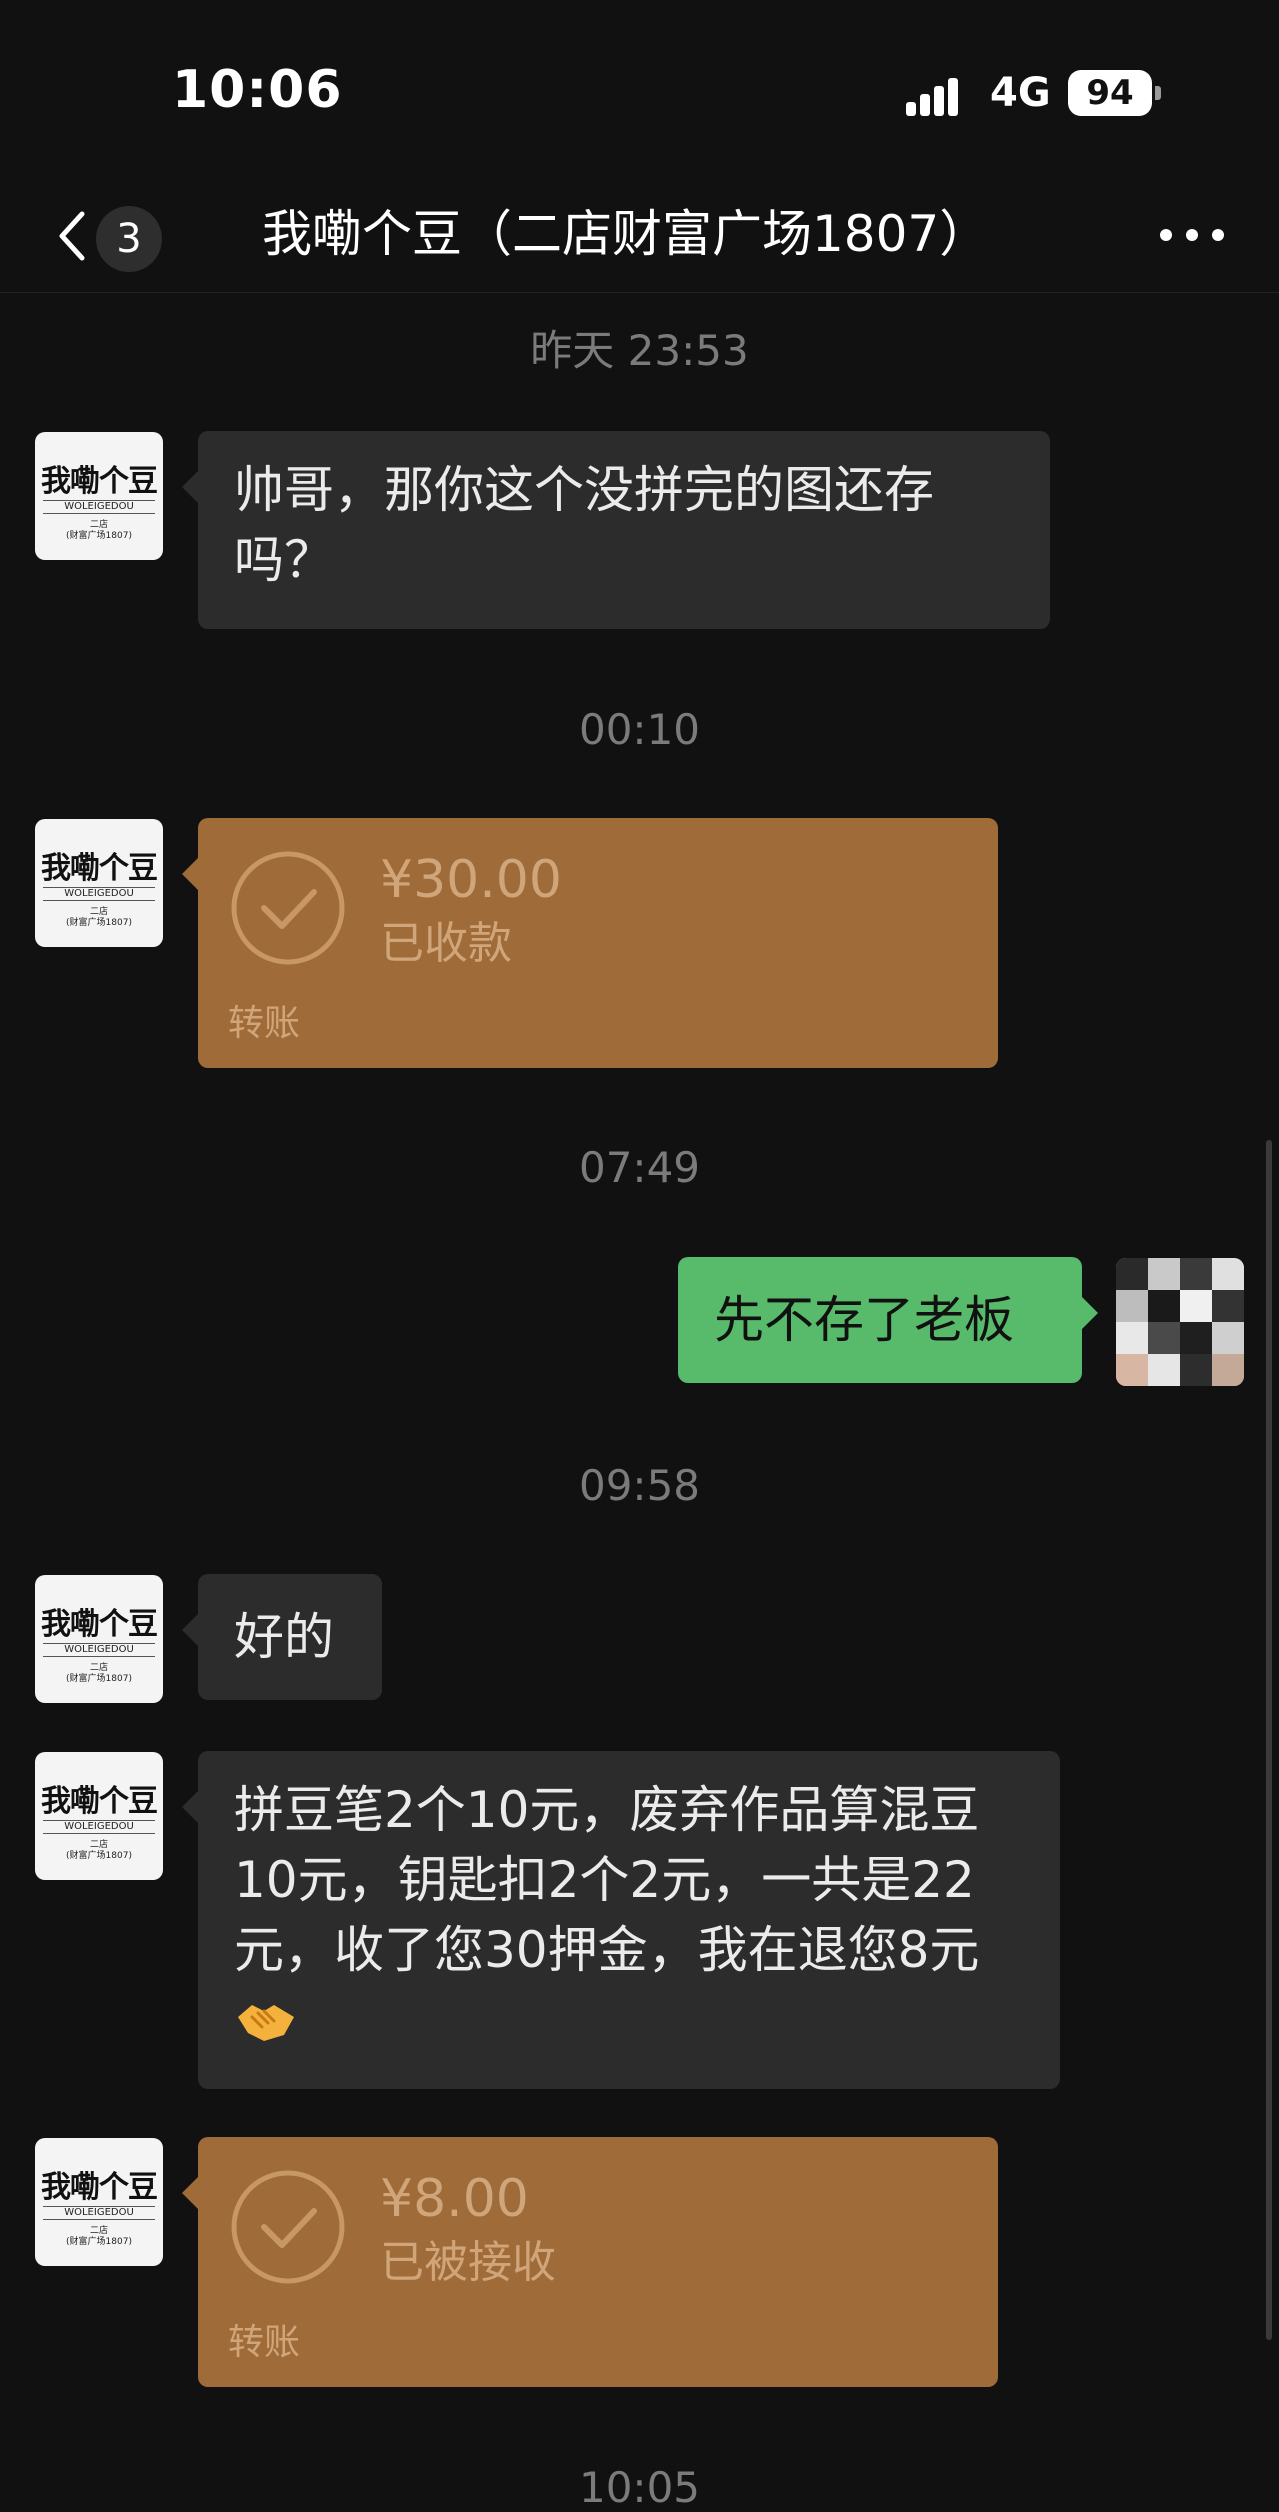  Describe the element at coordinates (639, 1167) in the screenshot. I see `timestamp: 07:49` at that location.